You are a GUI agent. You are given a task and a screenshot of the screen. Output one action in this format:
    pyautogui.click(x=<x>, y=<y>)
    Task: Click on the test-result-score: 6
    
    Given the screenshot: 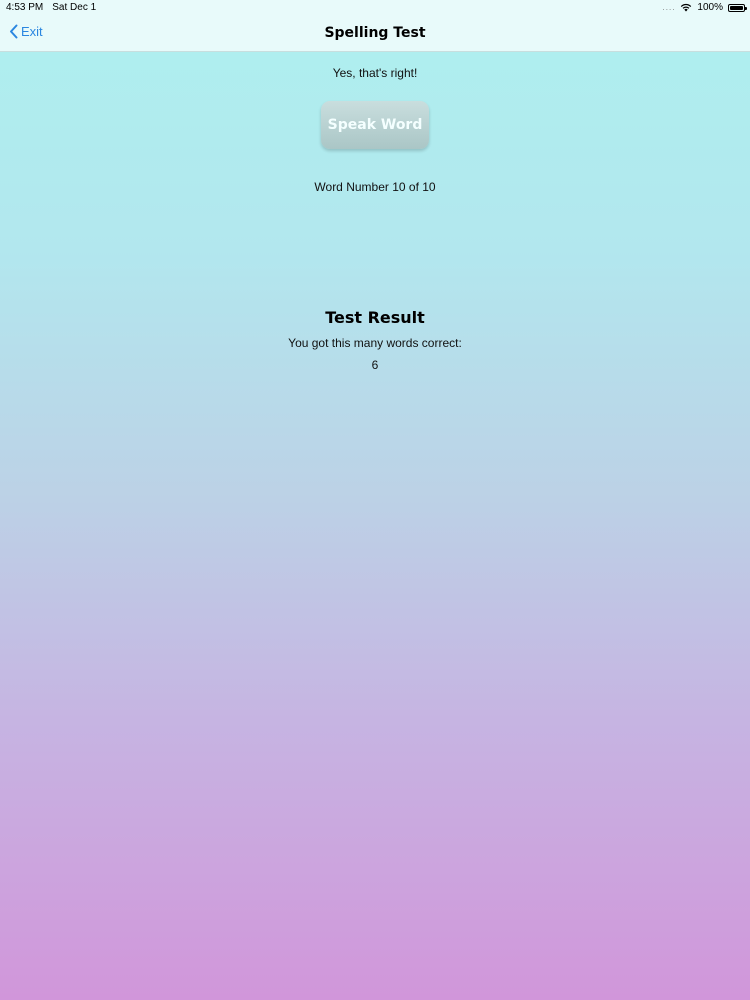 What is the action you would take?
    pyautogui.click(x=375, y=365)
    